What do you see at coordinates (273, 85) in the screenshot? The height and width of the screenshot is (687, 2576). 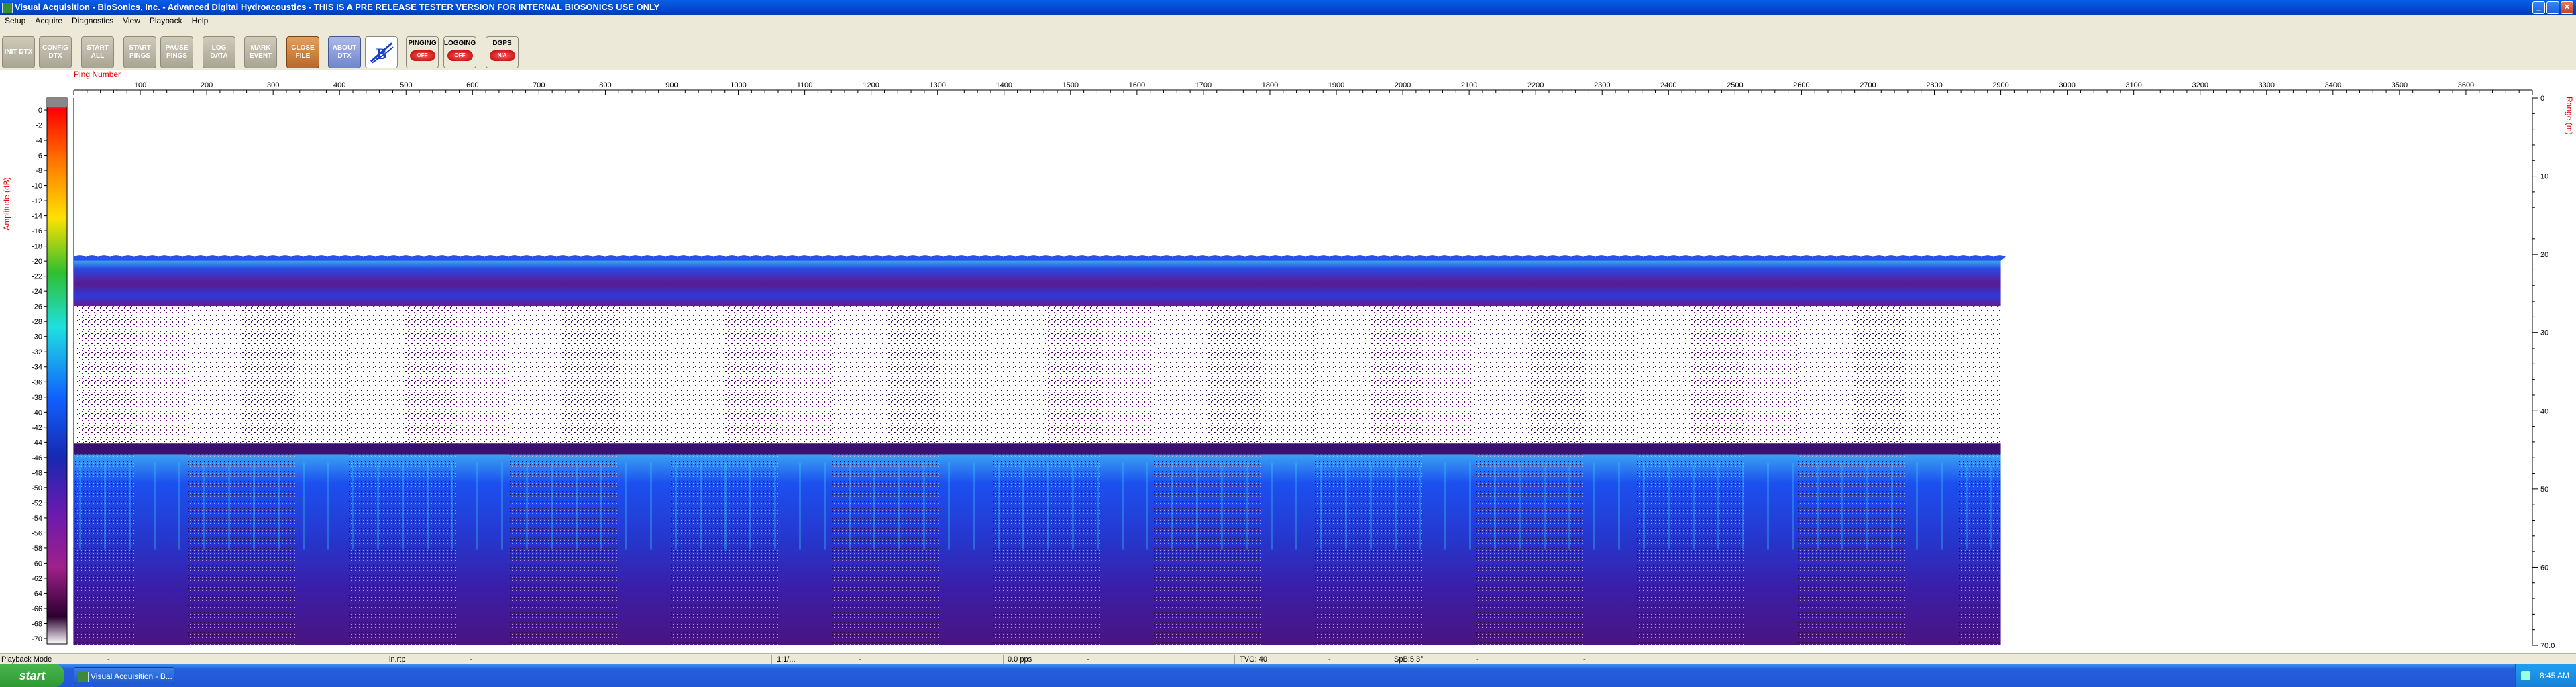 I see `x-tick-label: 300` at bounding box center [273, 85].